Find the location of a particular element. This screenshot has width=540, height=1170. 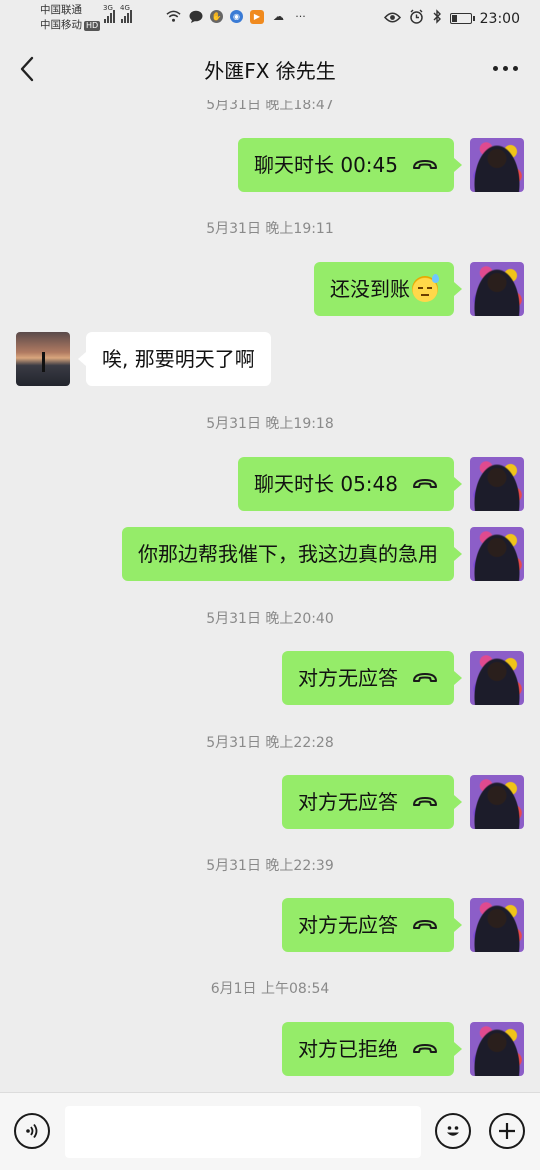

more-functions-button is located at coordinates (507, 1131).